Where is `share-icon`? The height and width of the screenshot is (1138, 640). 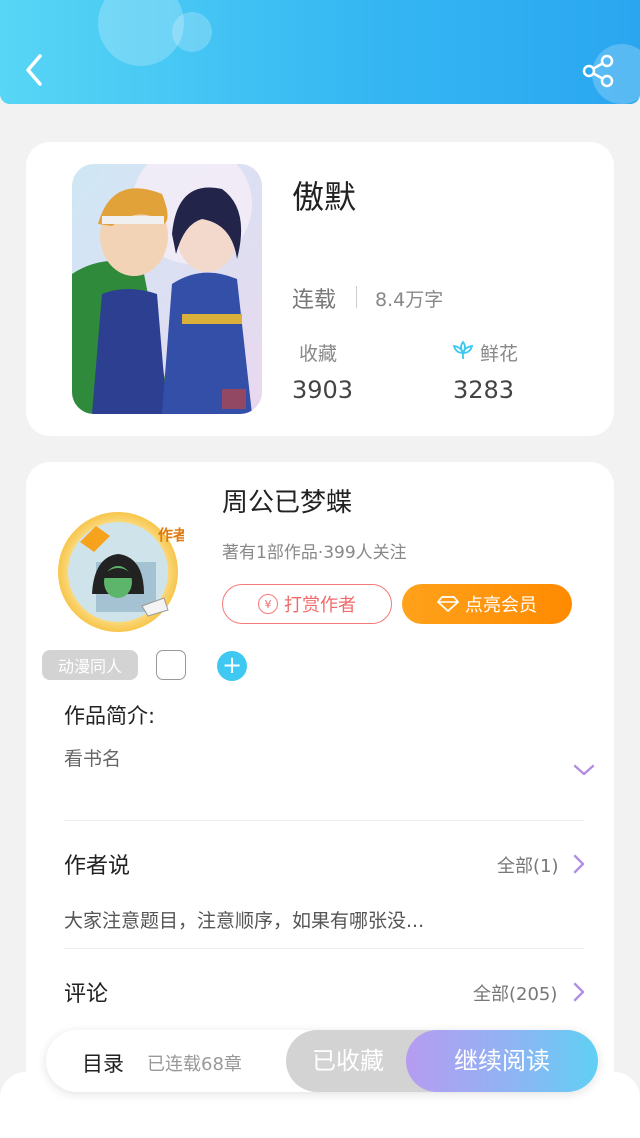 share-icon is located at coordinates (598, 71).